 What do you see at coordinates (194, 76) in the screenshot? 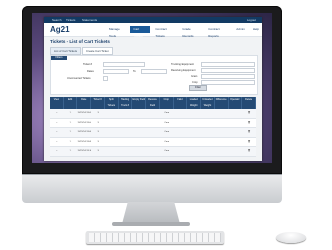
I see `filter-label-grain: Grain` at bounding box center [194, 76].